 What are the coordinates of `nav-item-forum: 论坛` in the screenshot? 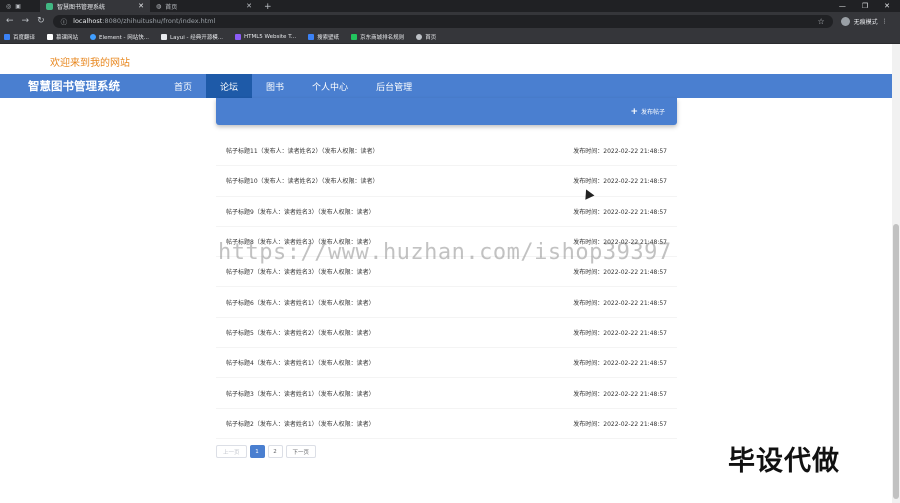 It's located at (229, 86).